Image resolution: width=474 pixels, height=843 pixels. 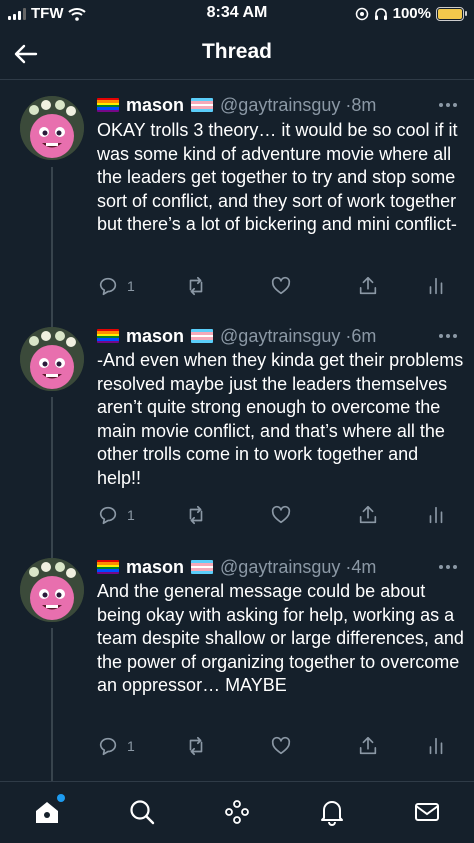 What do you see at coordinates (380, 13) in the screenshot?
I see `headphones-icon` at bounding box center [380, 13].